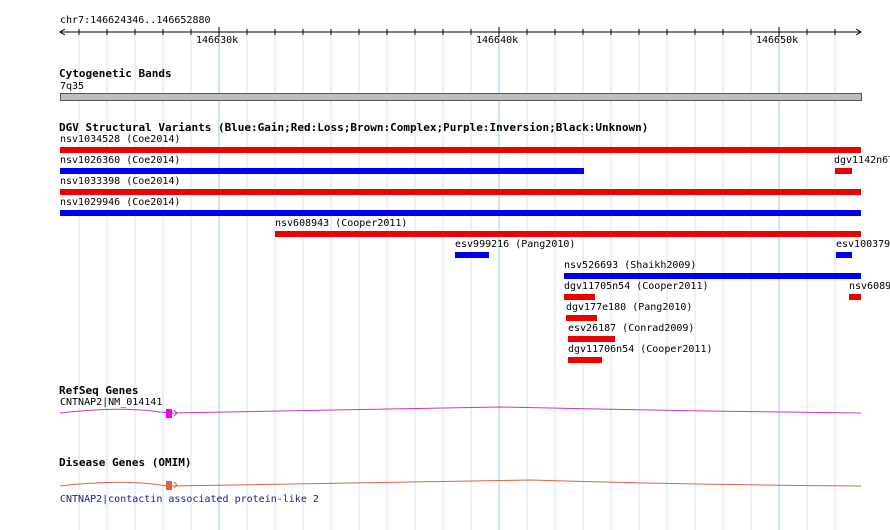 The image size is (890, 530). What do you see at coordinates (515, 244) in the screenshot?
I see `variant-label: esv999216 (Pang2010)` at bounding box center [515, 244].